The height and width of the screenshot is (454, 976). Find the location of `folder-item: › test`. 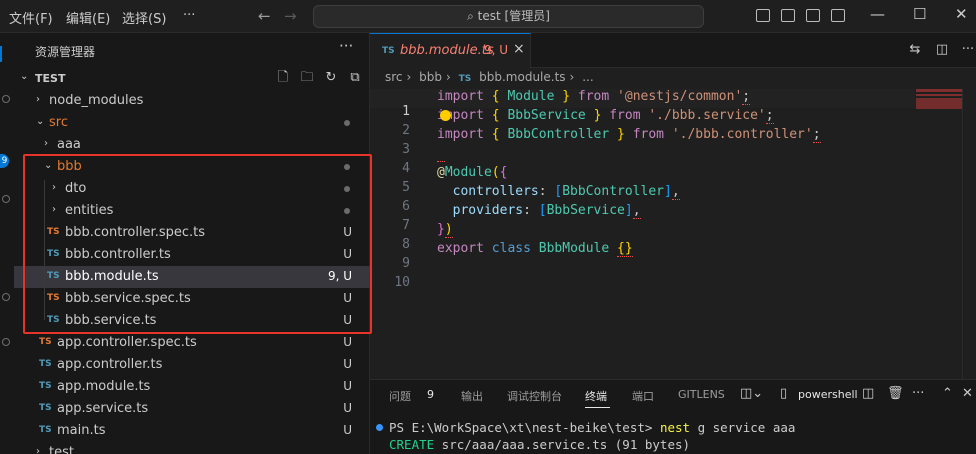

folder-item: › test is located at coordinates (192, 448).